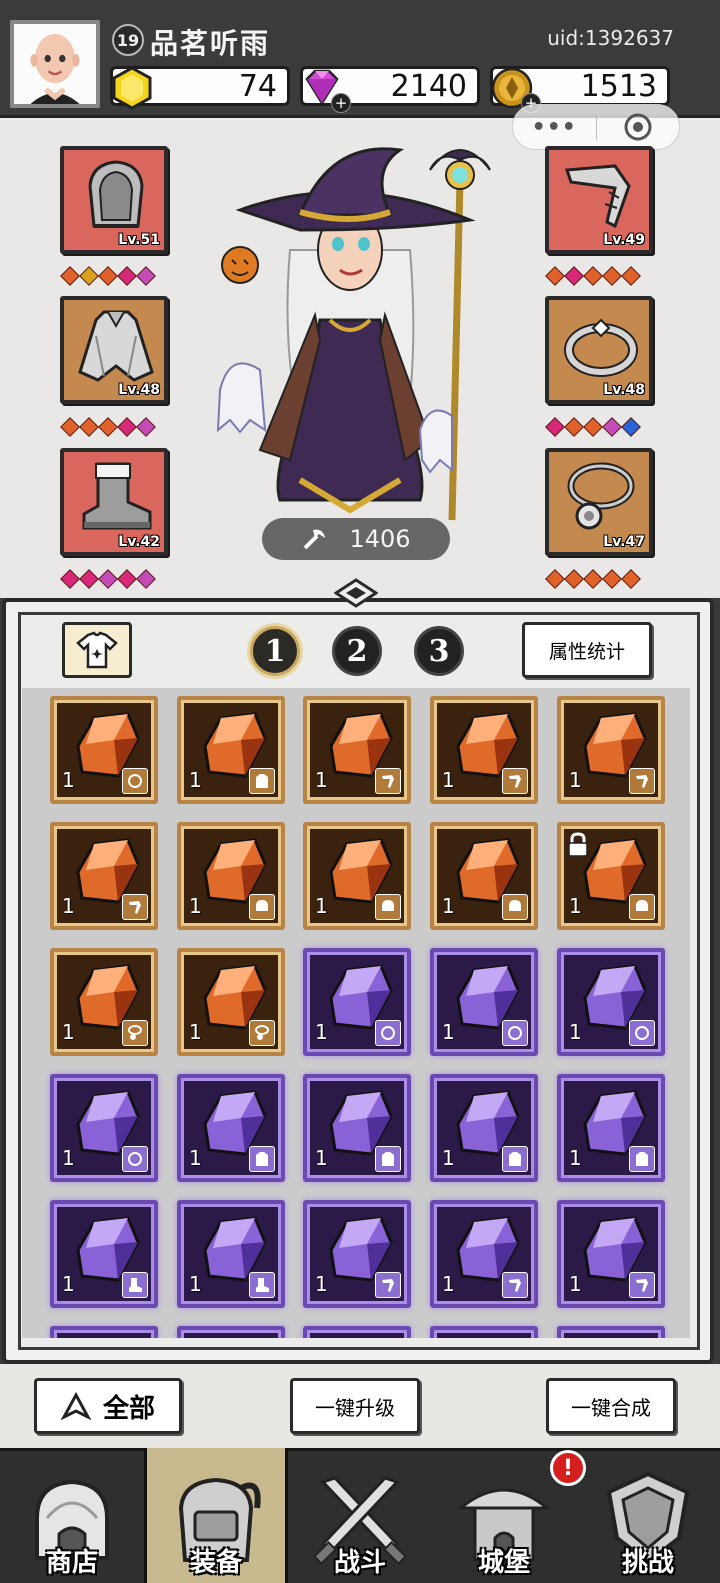  I want to click on nav-castle-label: 城堡, so click(503, 1563).